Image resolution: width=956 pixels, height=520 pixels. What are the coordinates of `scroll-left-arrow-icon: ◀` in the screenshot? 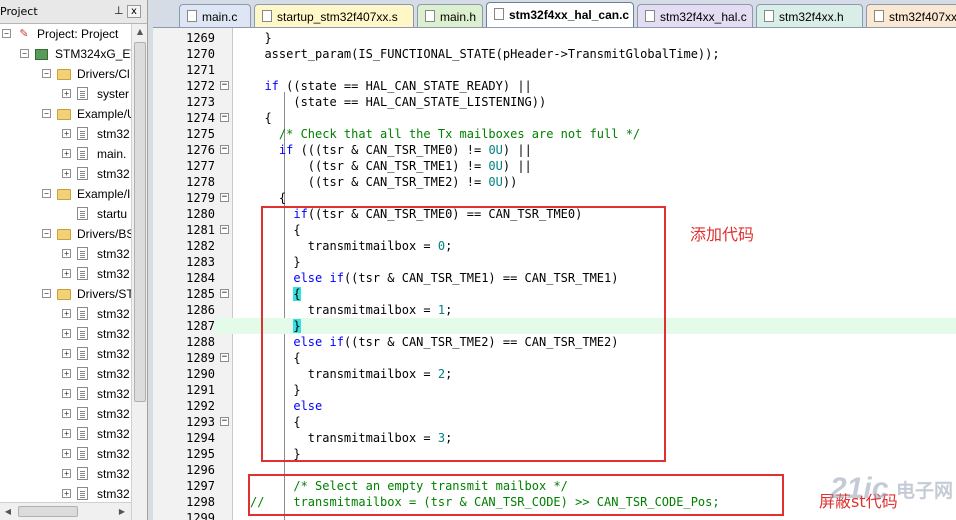 It's located at (8, 511).